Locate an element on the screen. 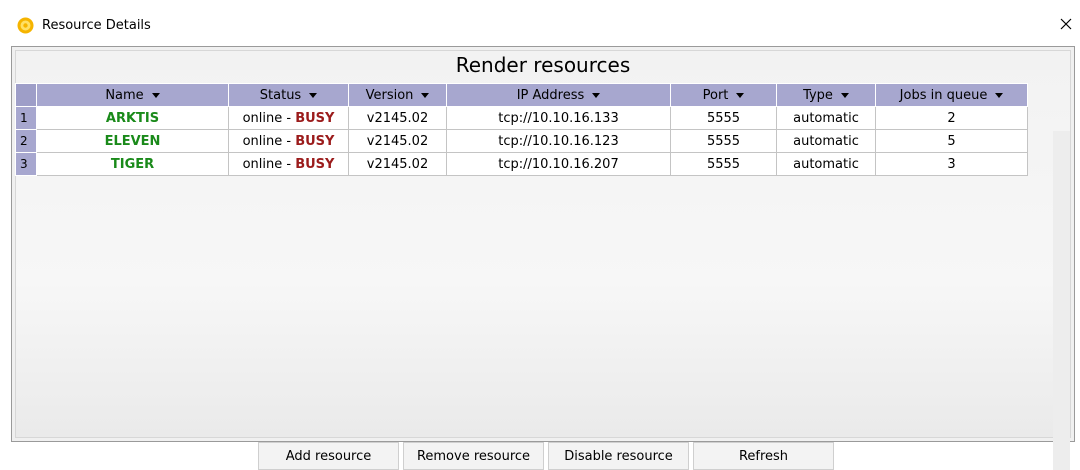 This screenshot has height=470, width=1080. disable-resource-button: Disable resource is located at coordinates (618, 456).